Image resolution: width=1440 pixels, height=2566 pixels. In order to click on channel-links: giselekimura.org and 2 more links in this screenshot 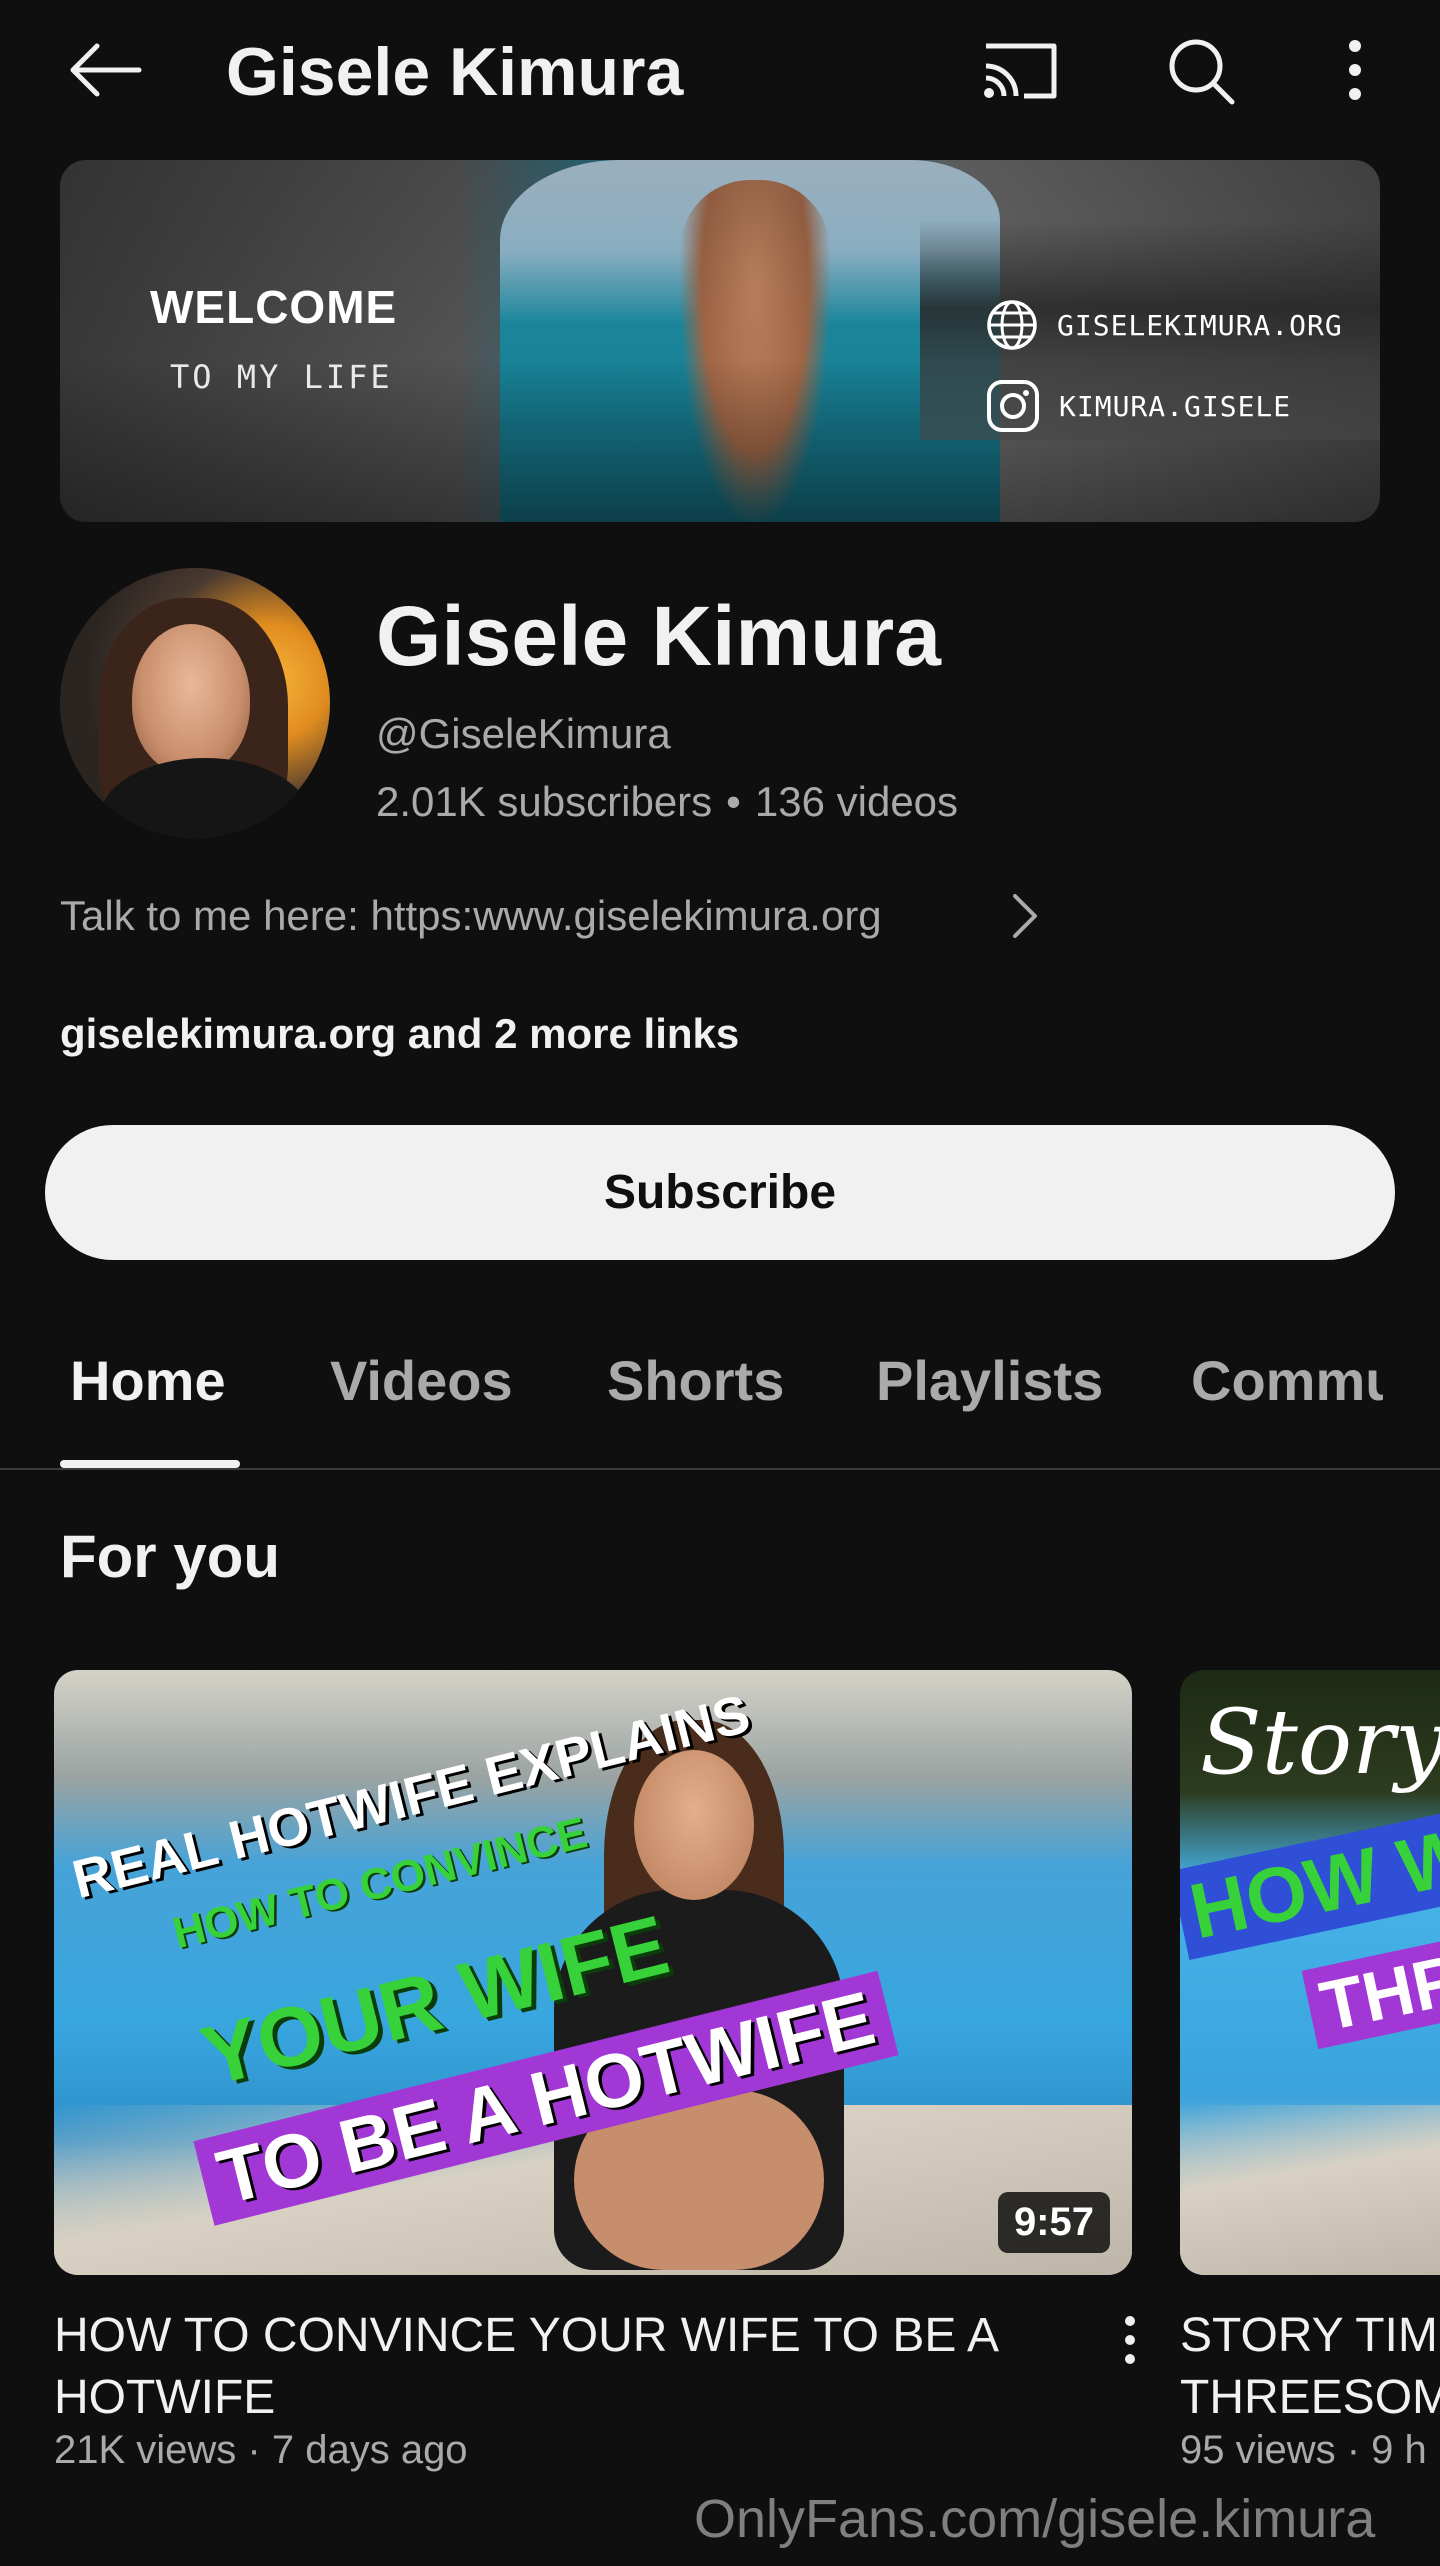, I will do `click(399, 1034)`.